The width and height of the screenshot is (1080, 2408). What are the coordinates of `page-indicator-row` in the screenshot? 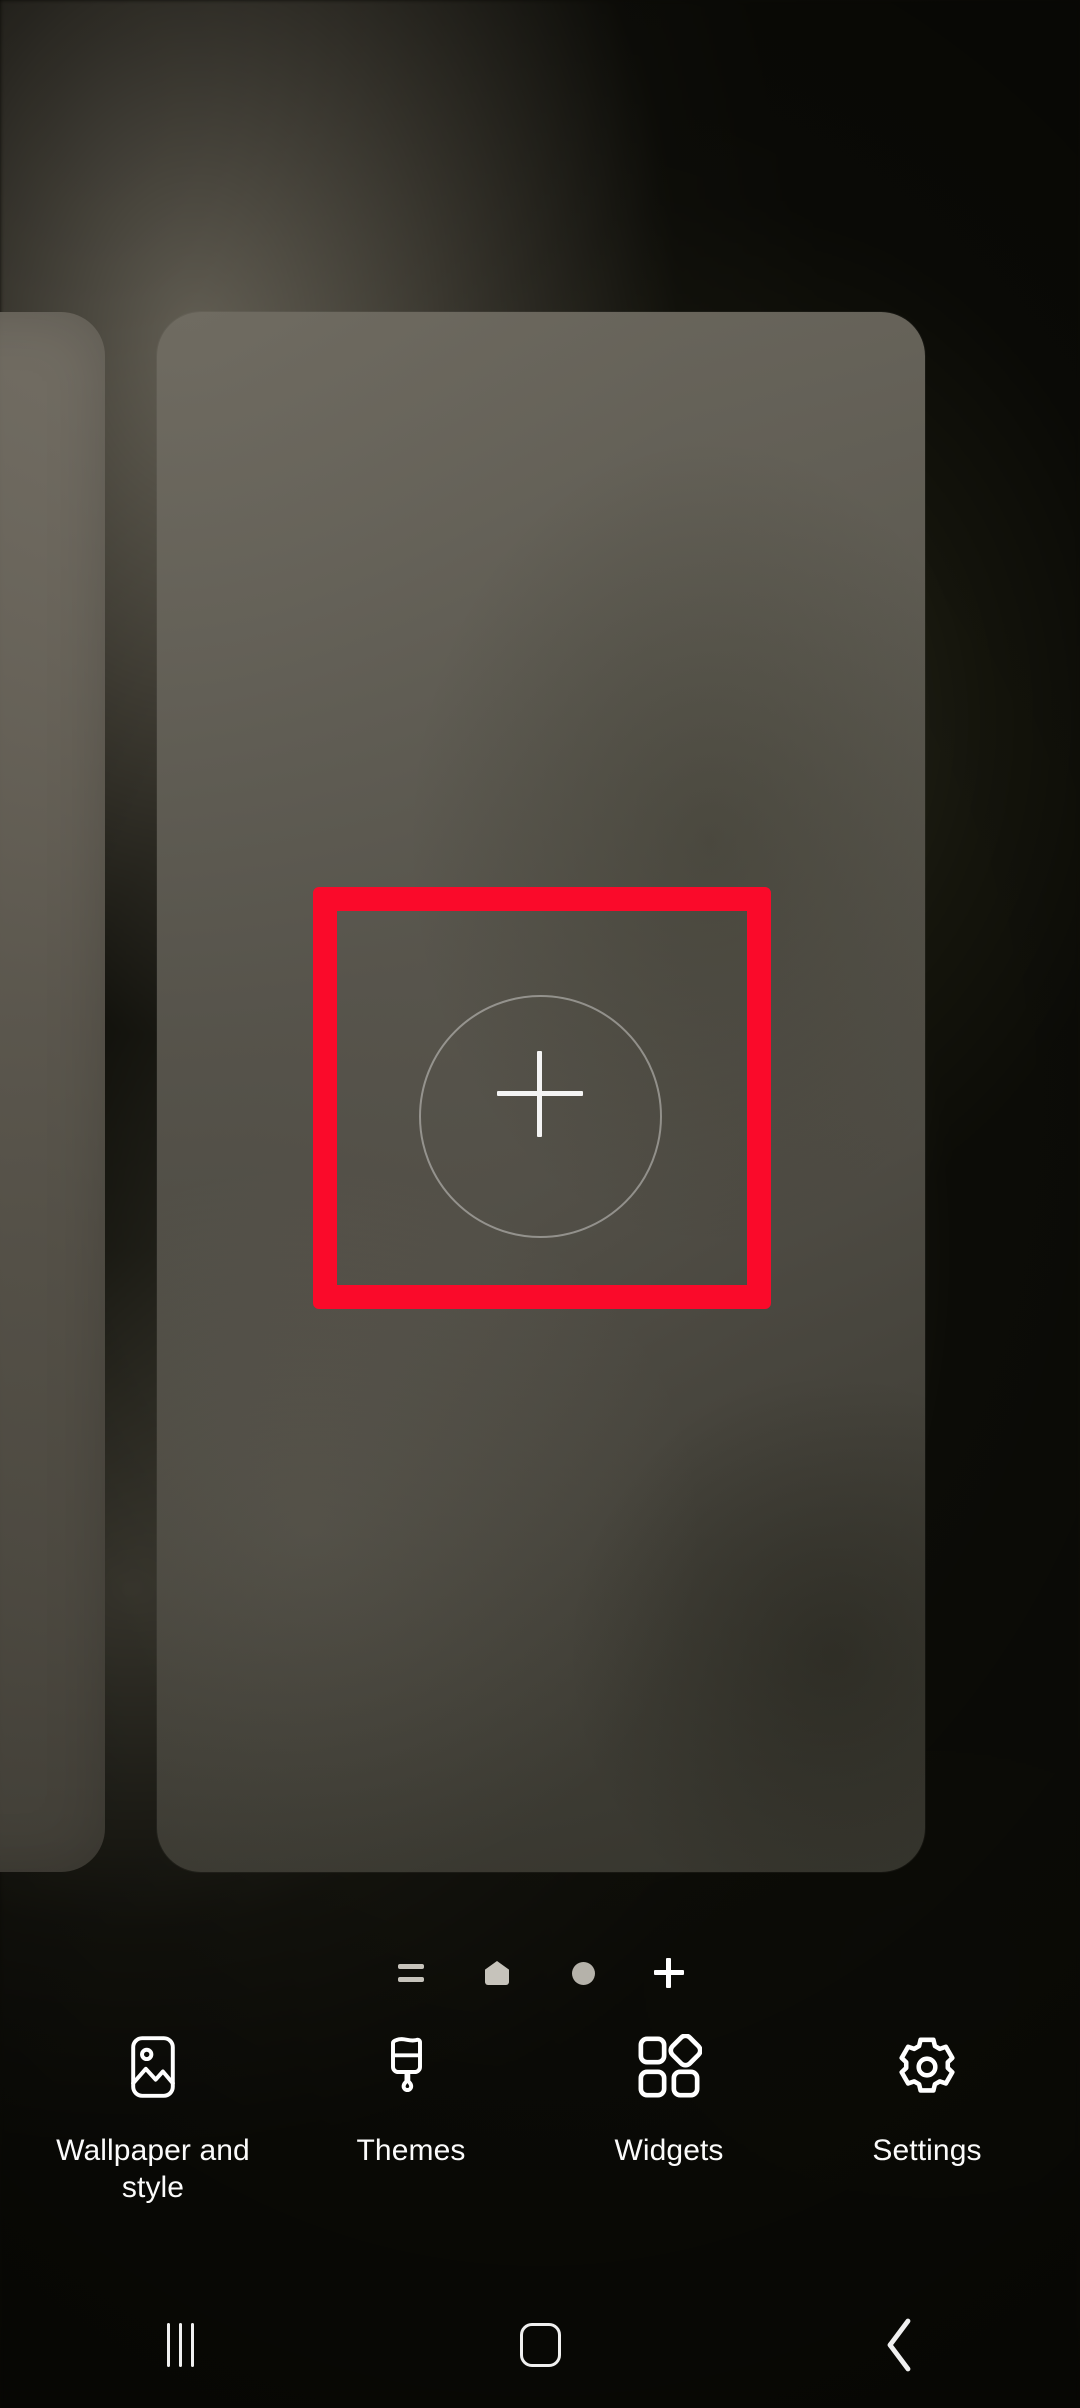 It's located at (540, 1973).